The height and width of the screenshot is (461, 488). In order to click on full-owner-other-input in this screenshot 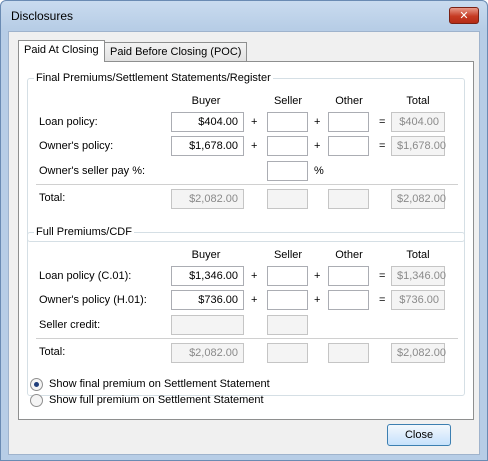, I will do `click(348, 300)`.